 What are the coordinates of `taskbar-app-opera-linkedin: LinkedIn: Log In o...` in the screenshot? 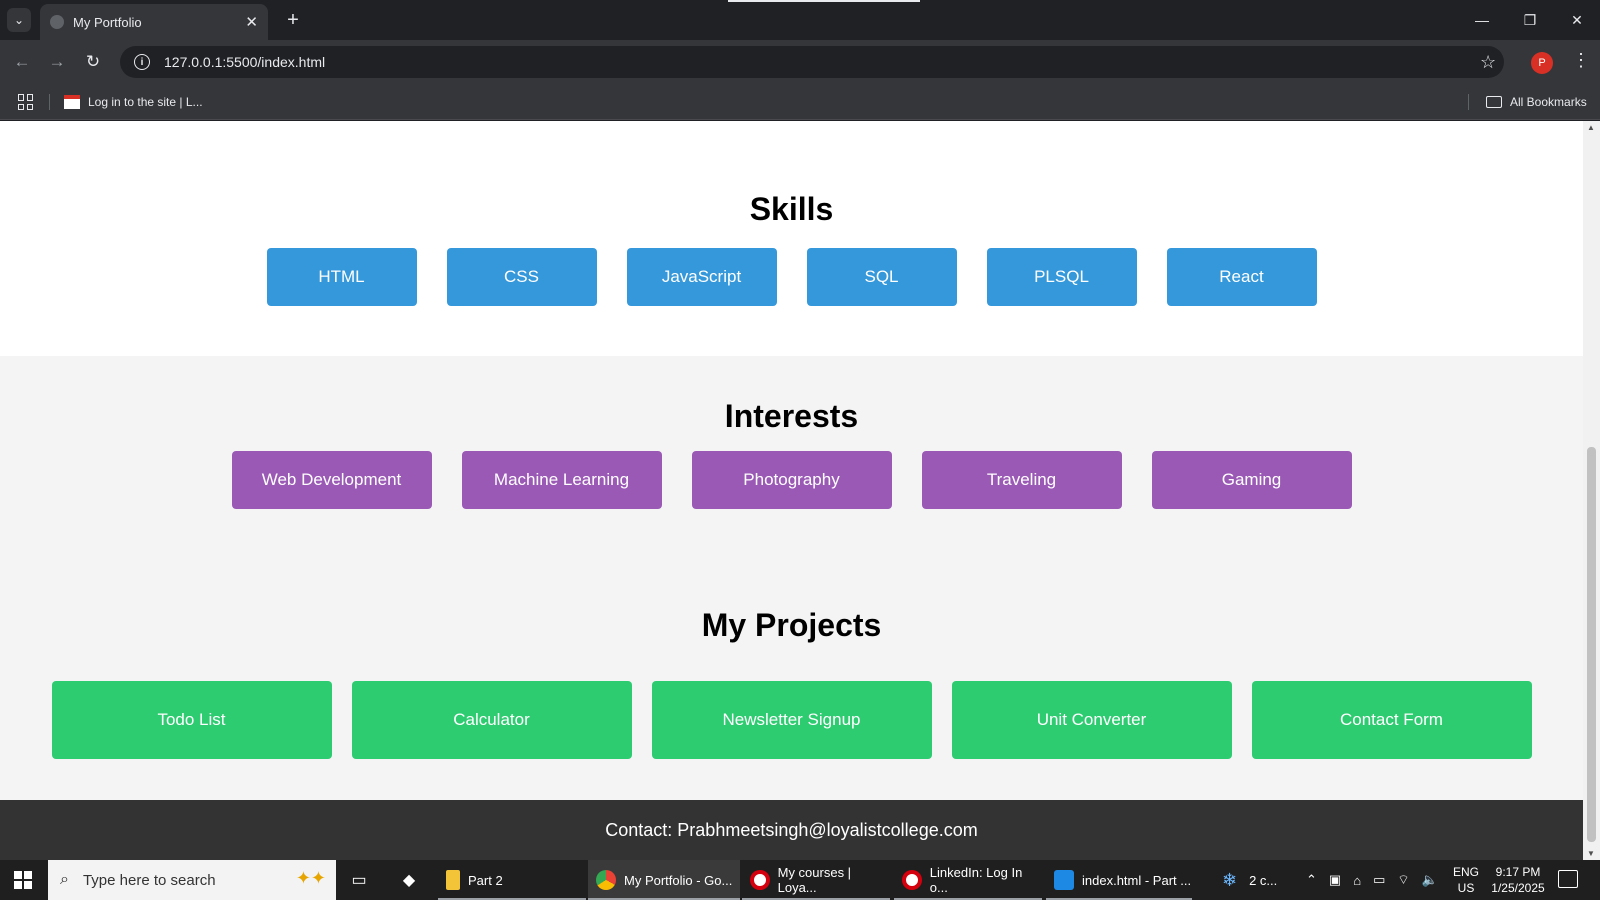 It's located at (968, 880).